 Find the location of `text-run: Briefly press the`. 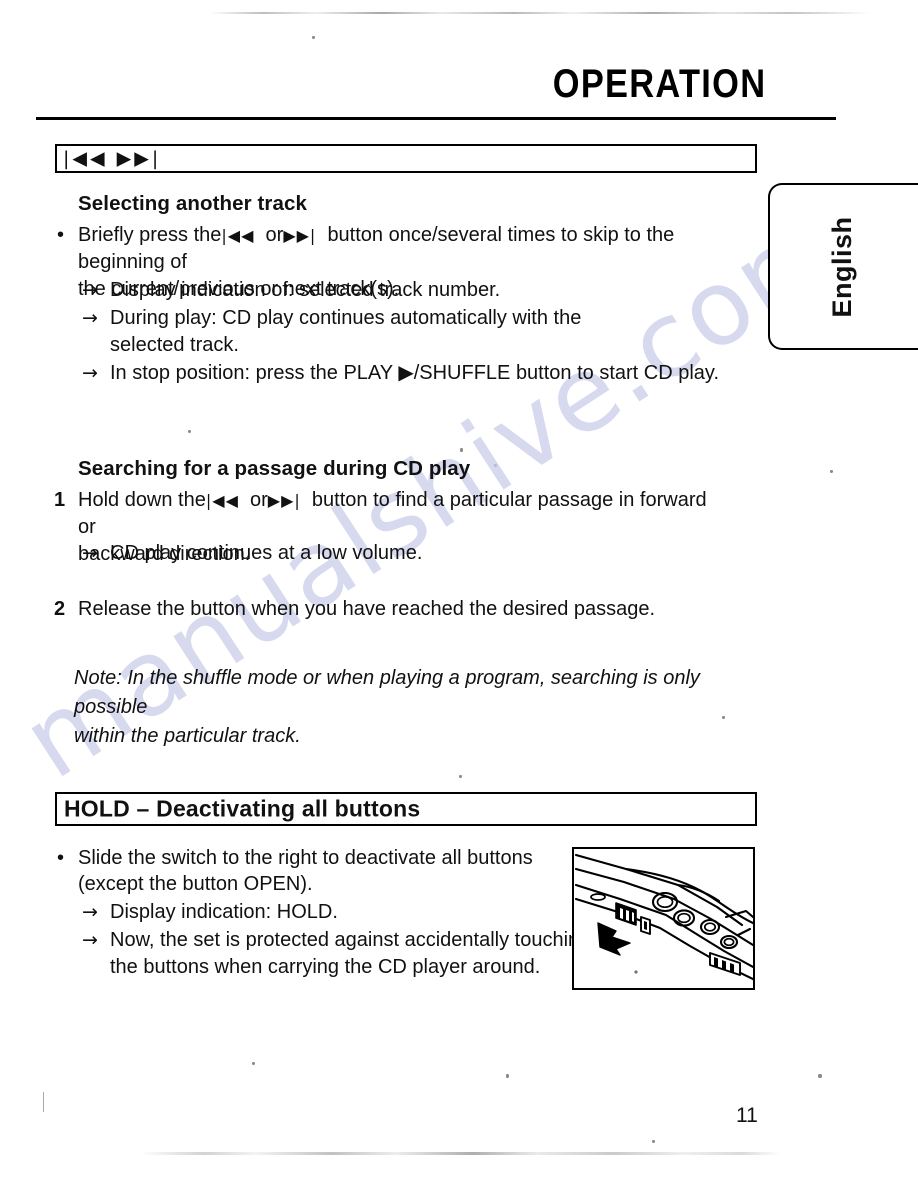

text-run: Briefly press the is located at coordinates (150, 235).